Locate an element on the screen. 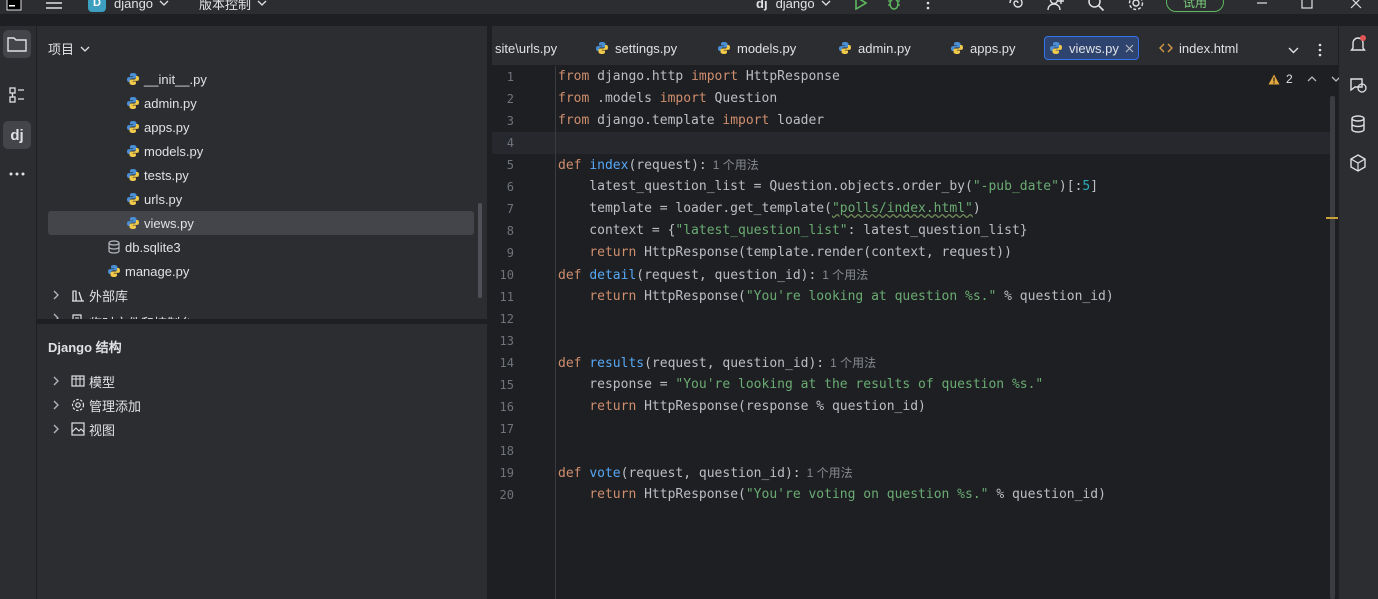 The width and height of the screenshot is (1378, 599). chevron-up-icon is located at coordinates (1312, 79).